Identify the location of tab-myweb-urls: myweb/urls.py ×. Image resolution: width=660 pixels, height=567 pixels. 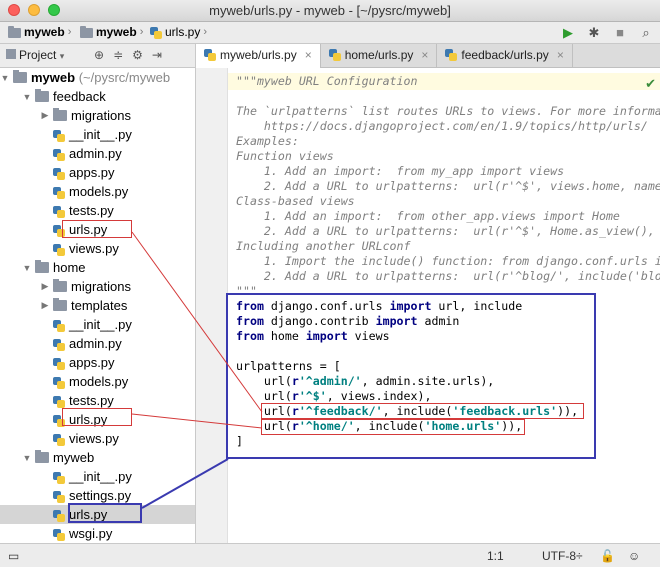
(258, 56).